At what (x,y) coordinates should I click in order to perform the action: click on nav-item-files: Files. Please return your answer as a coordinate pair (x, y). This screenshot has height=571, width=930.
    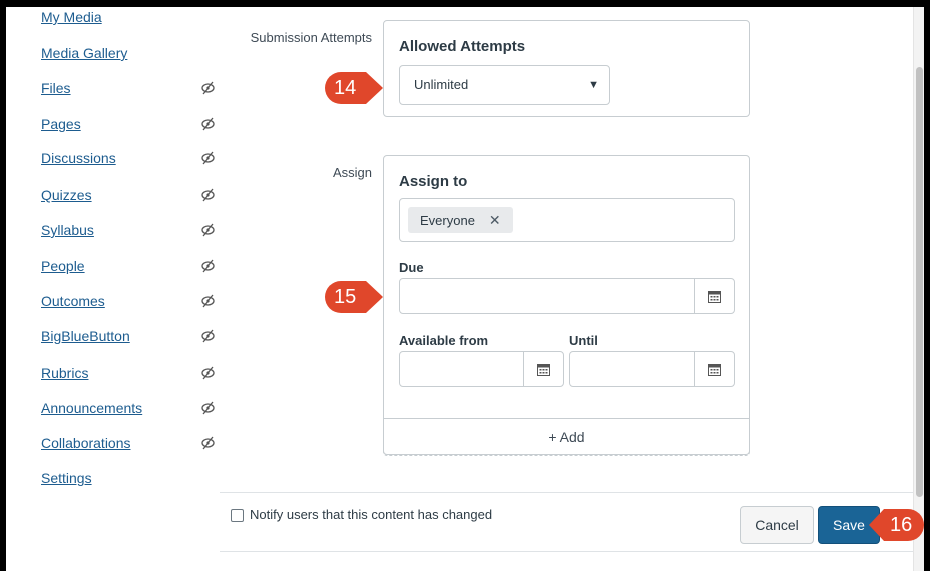
    Looking at the image, I should click on (131, 88).